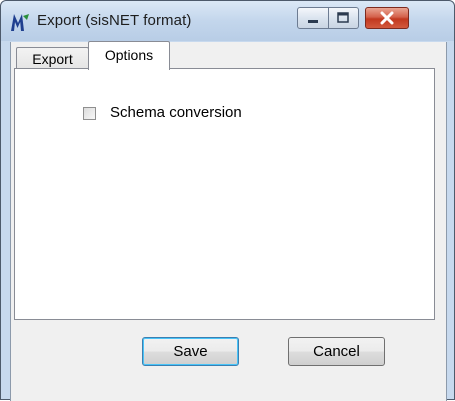 This screenshot has width=455, height=401. I want to click on maximize-icon, so click(343, 17).